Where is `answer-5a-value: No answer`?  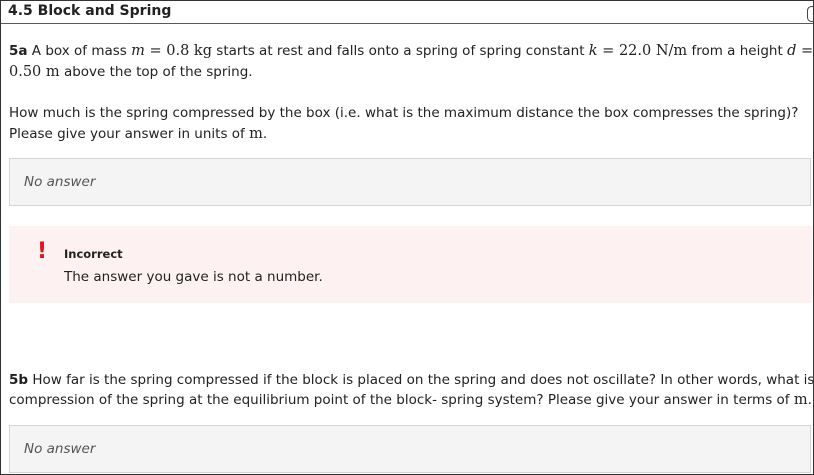
answer-5a-value: No answer is located at coordinates (60, 182).